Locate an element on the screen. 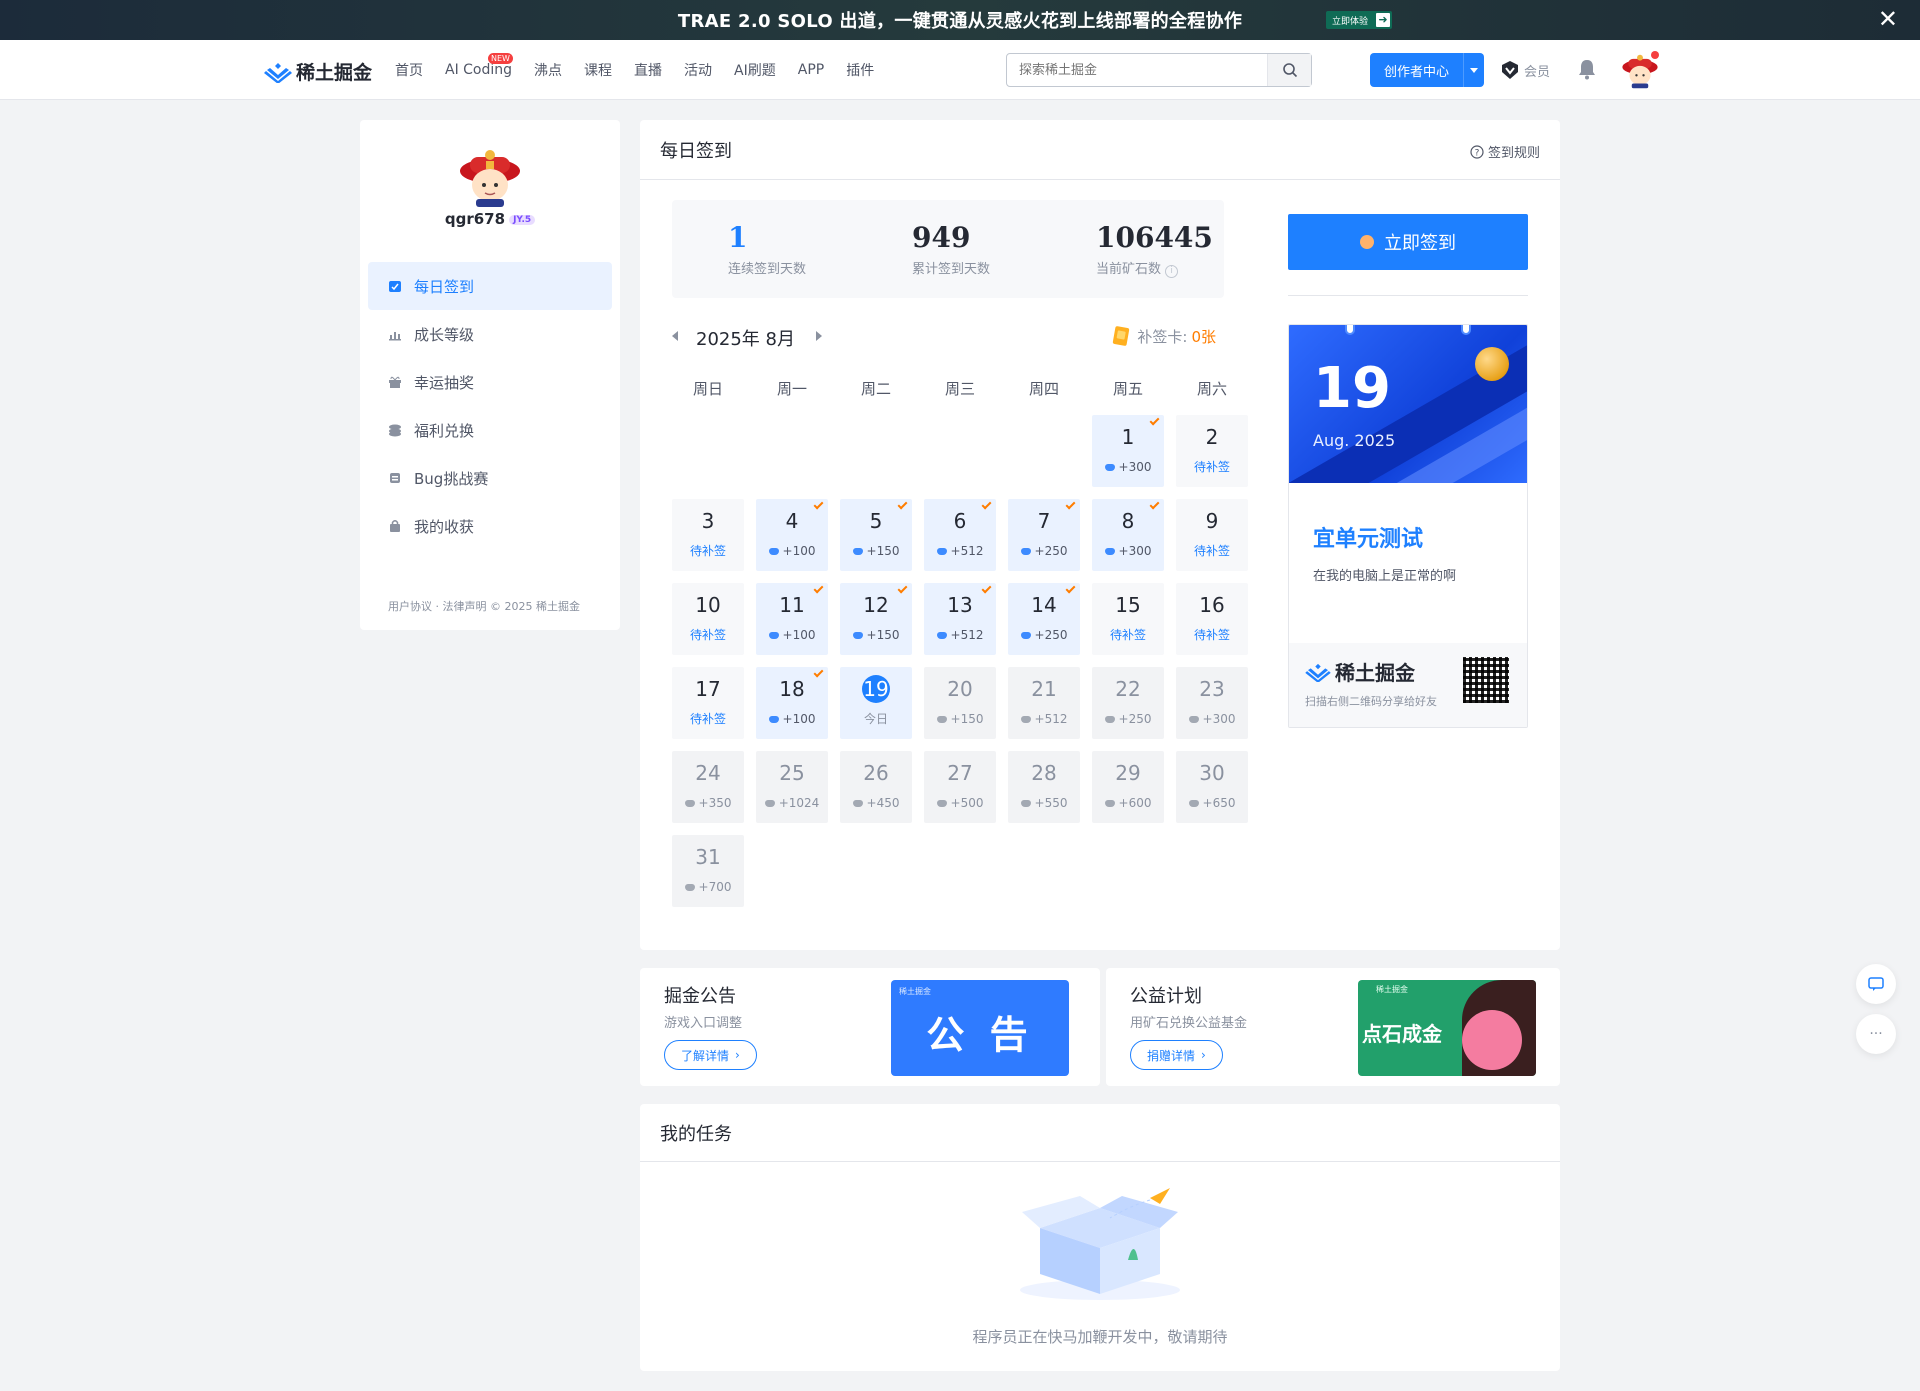  next-month-icon is located at coordinates (819, 336).